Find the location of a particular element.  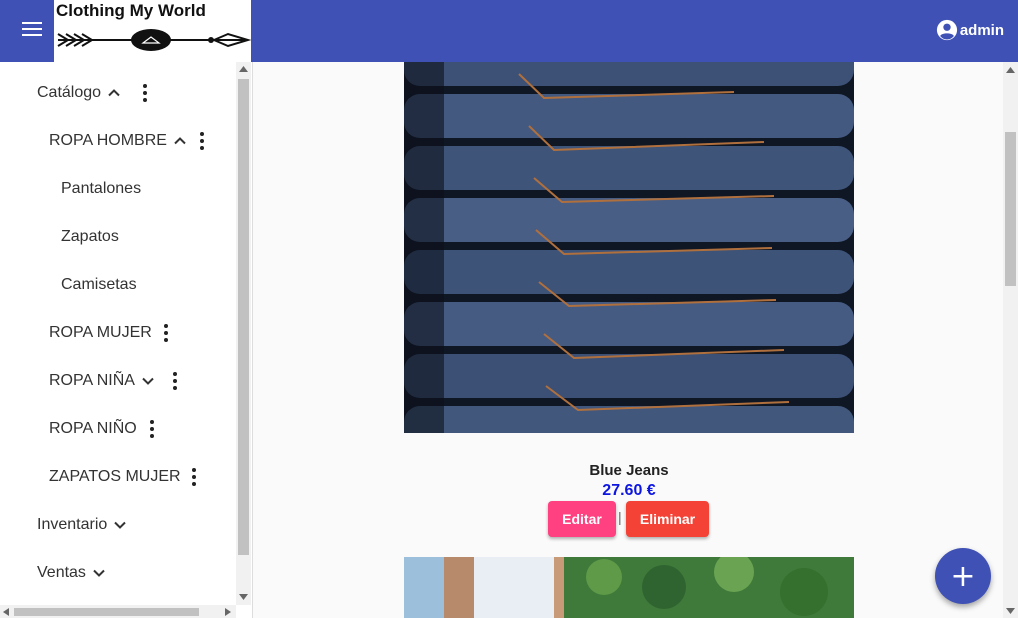

sidebar-item-zapatos: Zapatos is located at coordinates (90, 237).